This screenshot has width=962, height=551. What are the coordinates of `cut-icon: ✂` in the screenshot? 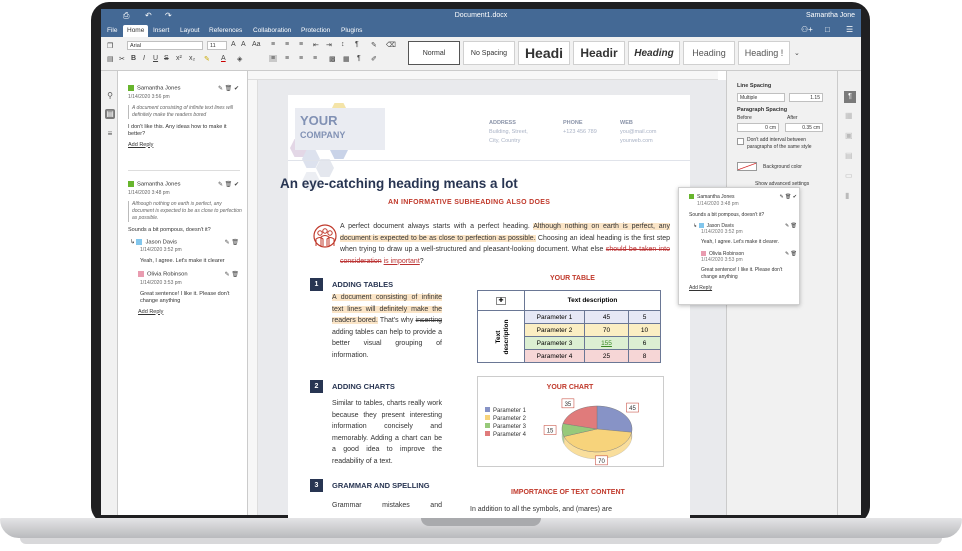 It's located at (122, 59).